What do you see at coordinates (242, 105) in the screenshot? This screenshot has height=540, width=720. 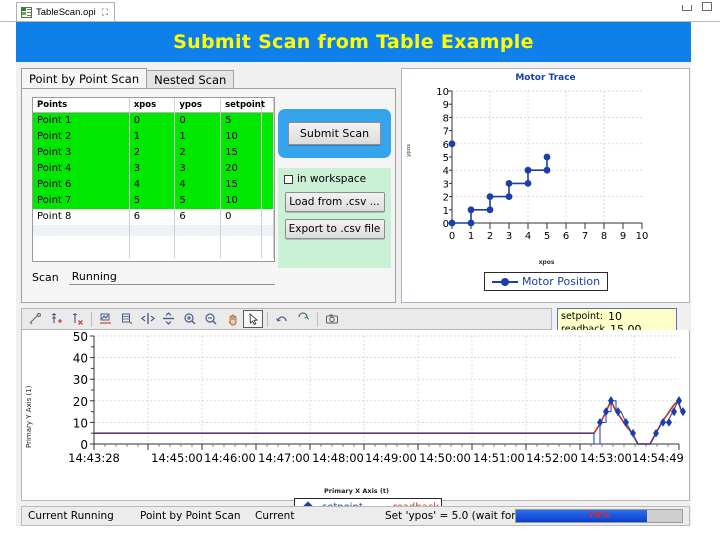 I see `column-header-setpoint: setpoint` at bounding box center [242, 105].